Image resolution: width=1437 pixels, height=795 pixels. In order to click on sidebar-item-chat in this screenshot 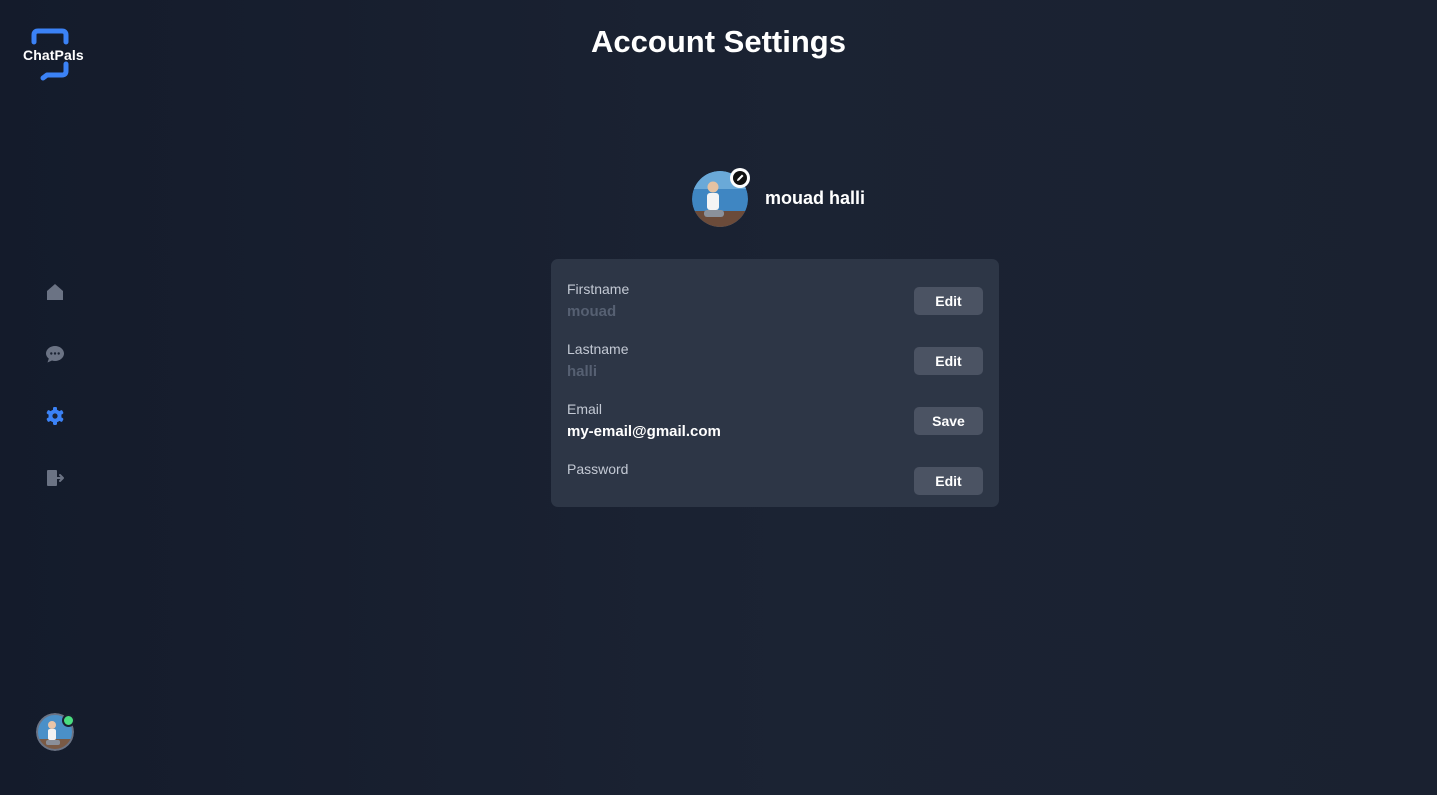, I will do `click(55, 354)`.